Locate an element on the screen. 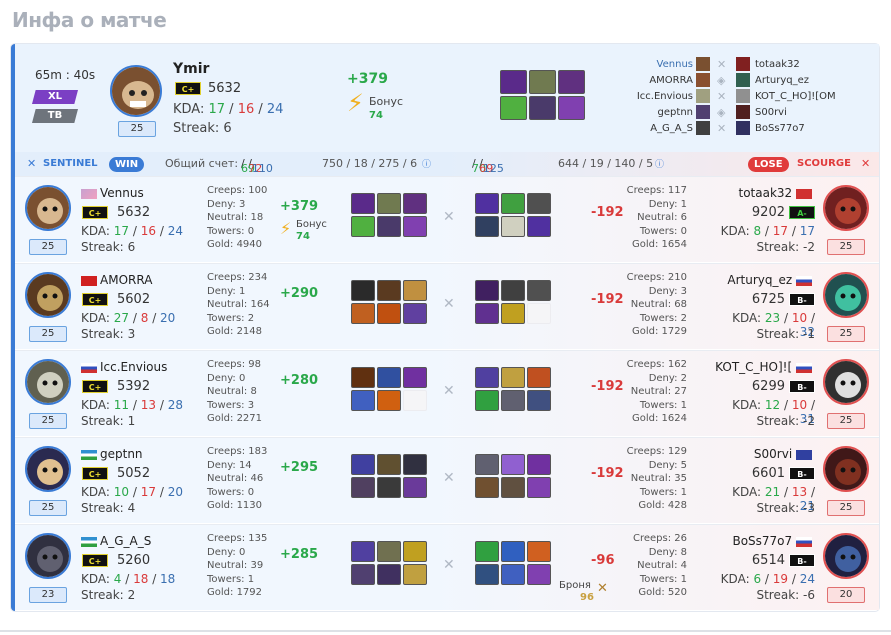  list-player: BoSs77o7 is located at coordinates (795, 129).